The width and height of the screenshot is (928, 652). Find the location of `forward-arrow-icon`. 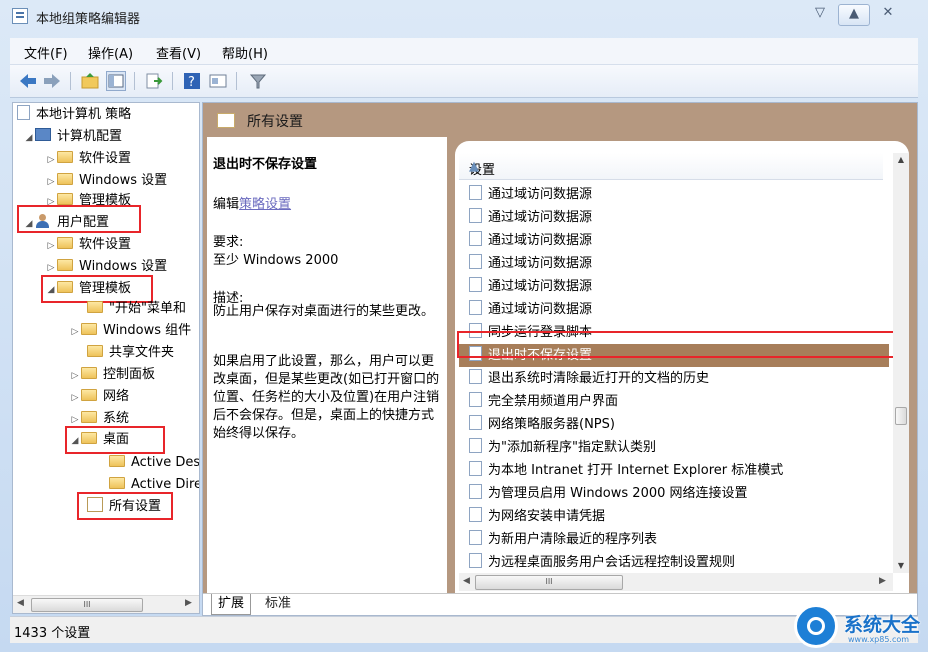

forward-arrow-icon is located at coordinates (52, 81).